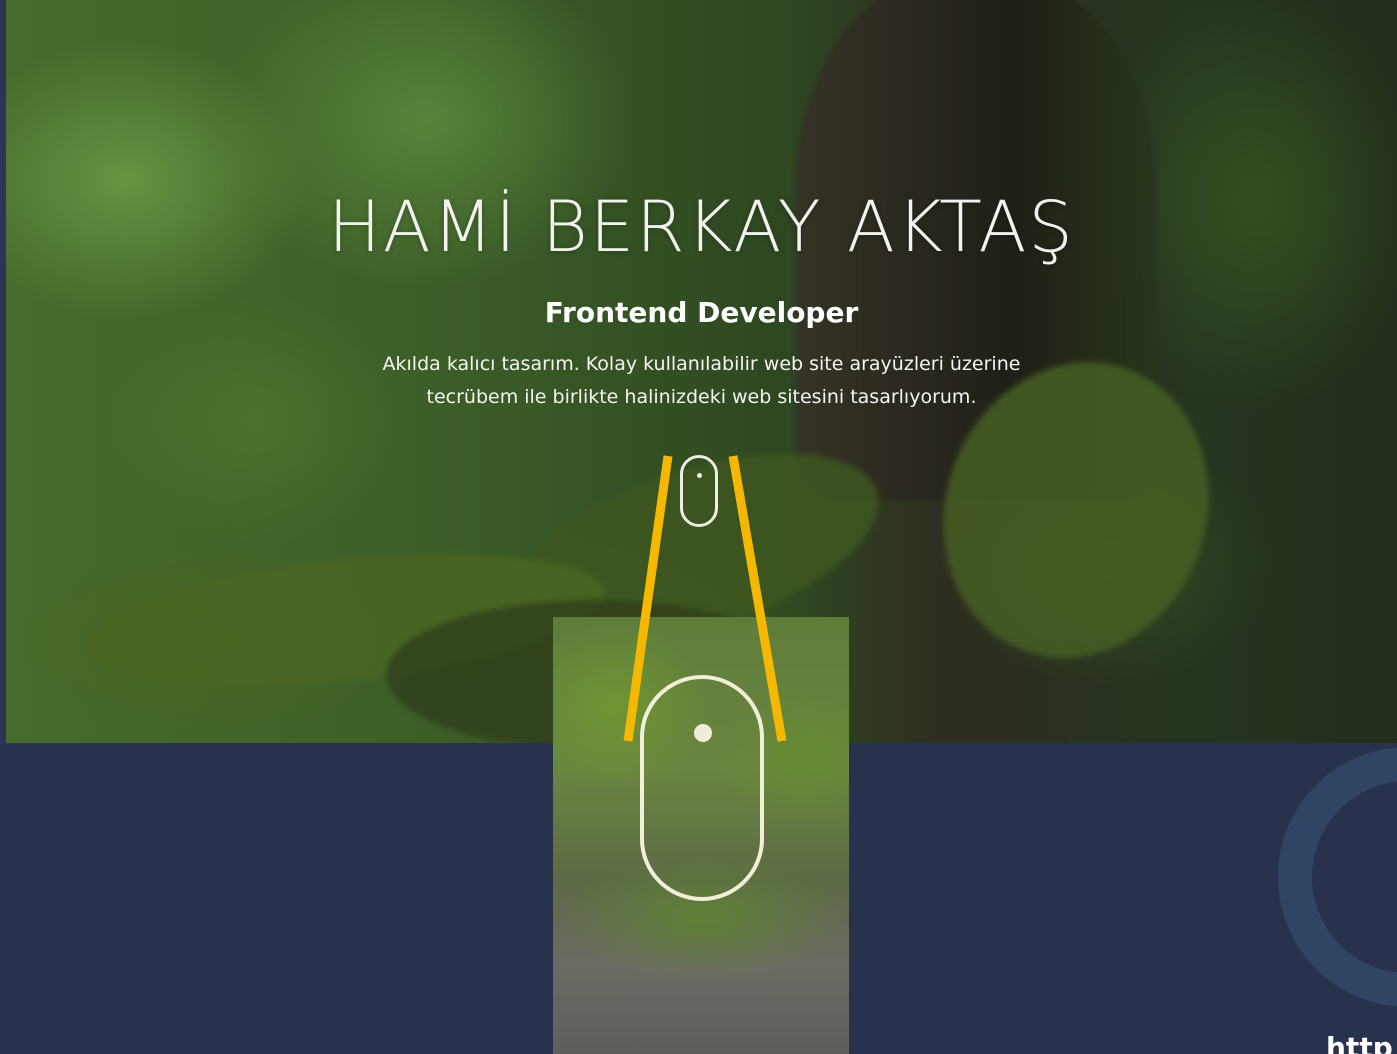  What do you see at coordinates (701, 312) in the screenshot?
I see `hero-subtitle: Frontend Developer` at bounding box center [701, 312].